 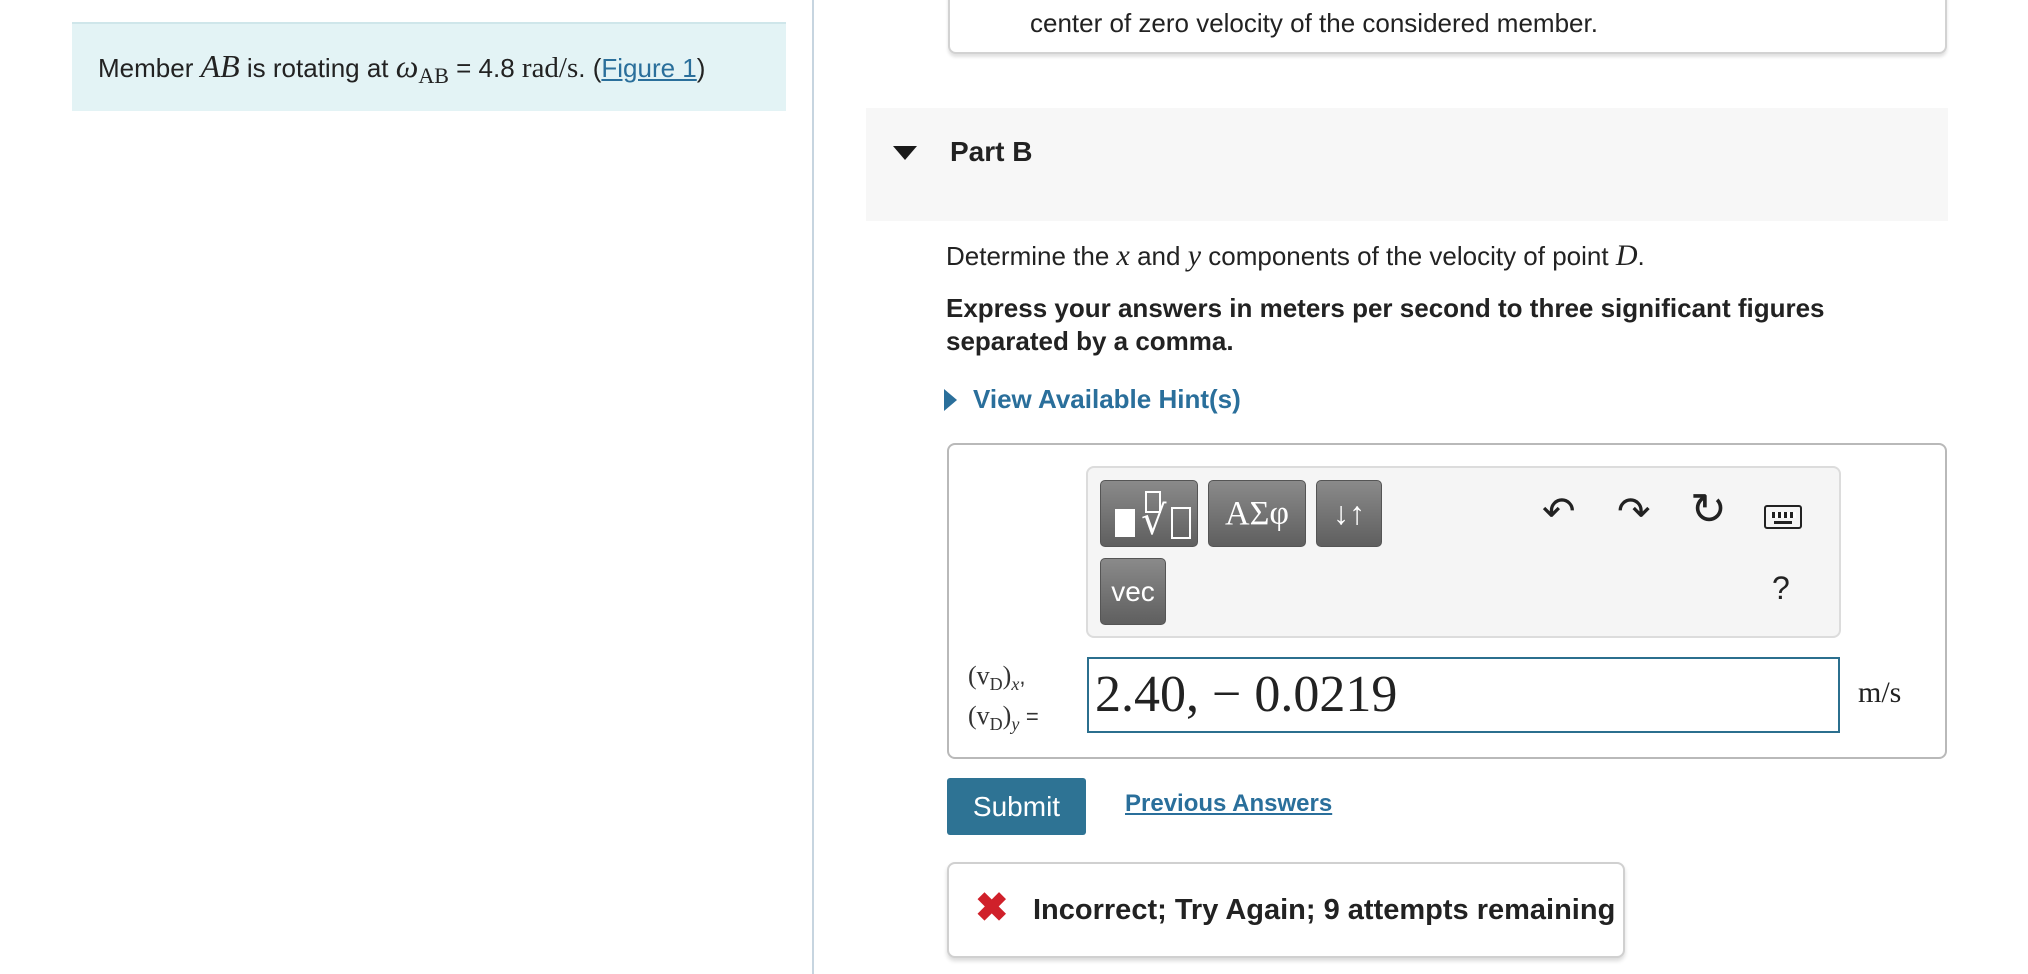 I want to click on omega-subscript: AB, so click(x=433, y=75).